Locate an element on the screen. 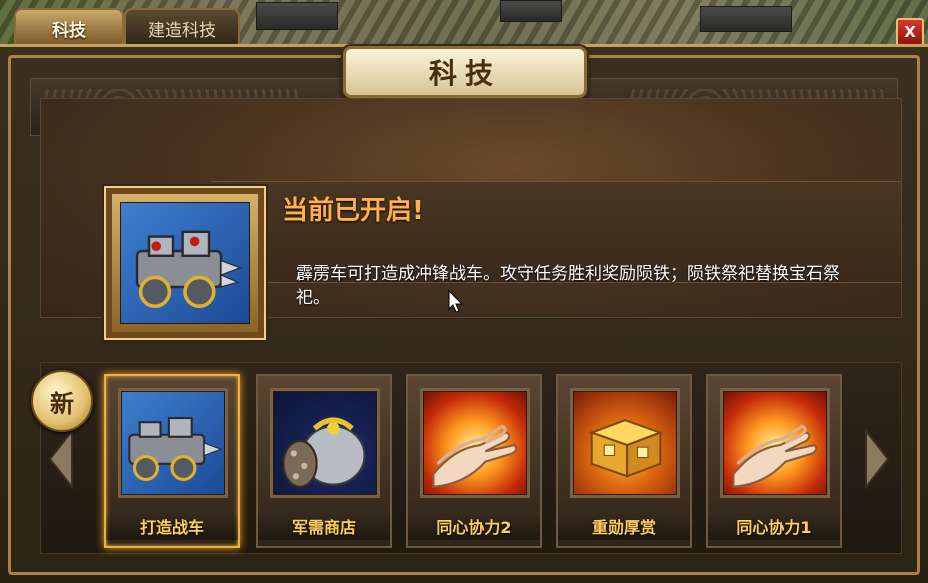  item-card-unity-1: 同心协力1 is located at coordinates (774, 461).